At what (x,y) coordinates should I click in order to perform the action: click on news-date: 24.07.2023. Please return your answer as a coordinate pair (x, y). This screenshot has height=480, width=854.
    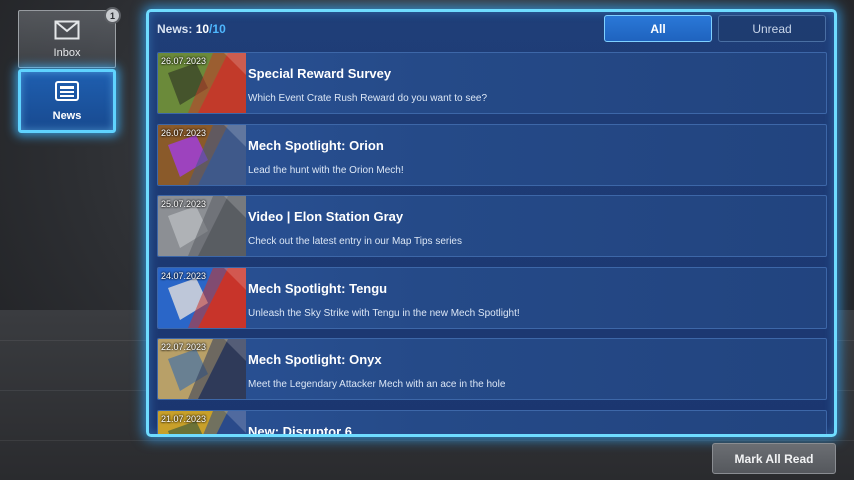
    Looking at the image, I should click on (184, 275).